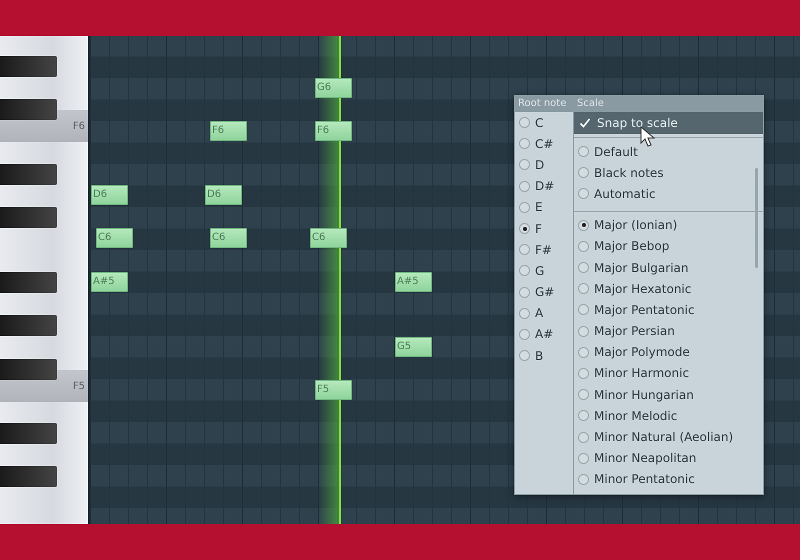 The image size is (800, 560). What do you see at coordinates (539, 313) in the screenshot?
I see `menu-item: A` at bounding box center [539, 313].